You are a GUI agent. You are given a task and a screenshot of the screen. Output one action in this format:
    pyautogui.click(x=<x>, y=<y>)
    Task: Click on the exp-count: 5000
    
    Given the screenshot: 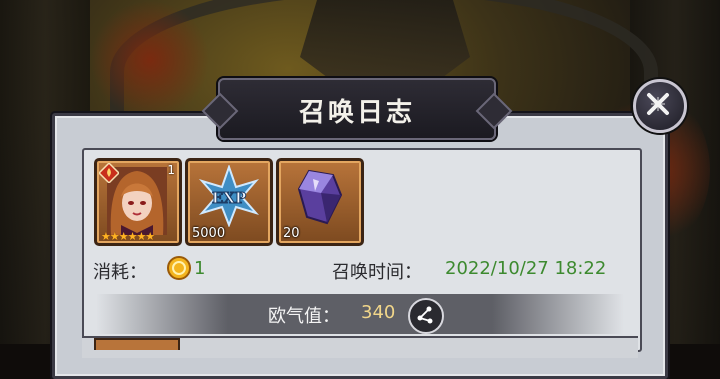 What is the action you would take?
    pyautogui.click(x=209, y=233)
    